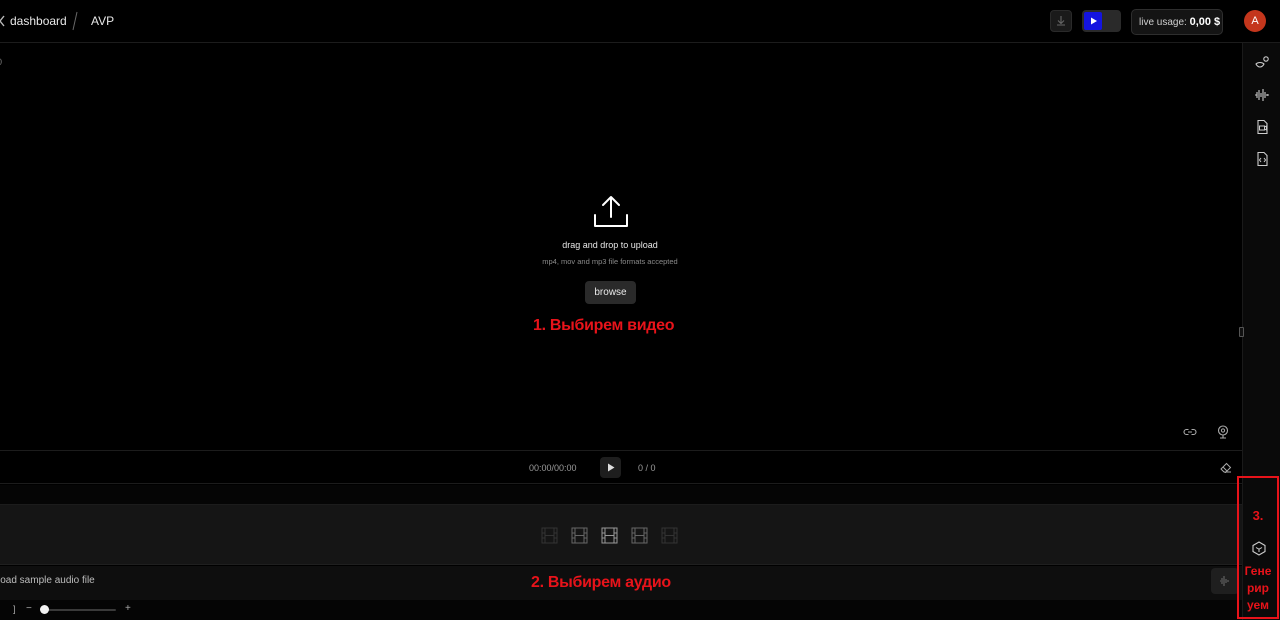 The image size is (1280, 620). What do you see at coordinates (47, 580) in the screenshot?
I see `load-sample-audio-link: load sample audio file` at bounding box center [47, 580].